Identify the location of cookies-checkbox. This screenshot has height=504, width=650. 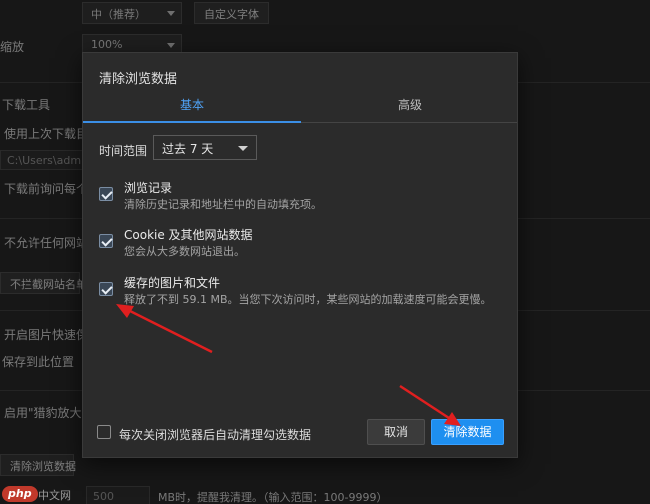
(106, 241).